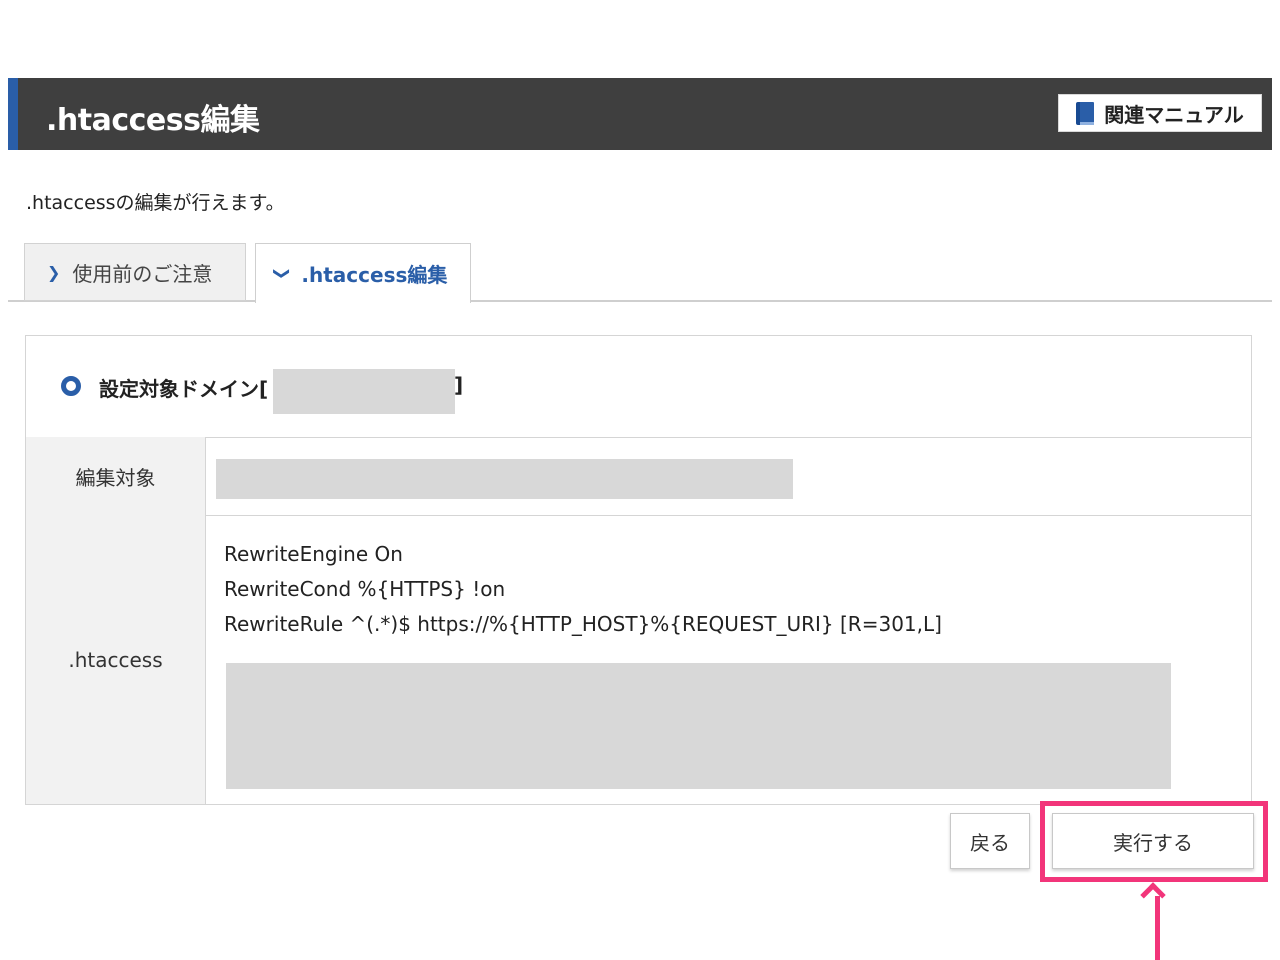 The width and height of the screenshot is (1280, 960). What do you see at coordinates (313, 554) in the screenshot?
I see `code-line: RewriteEngine On` at bounding box center [313, 554].